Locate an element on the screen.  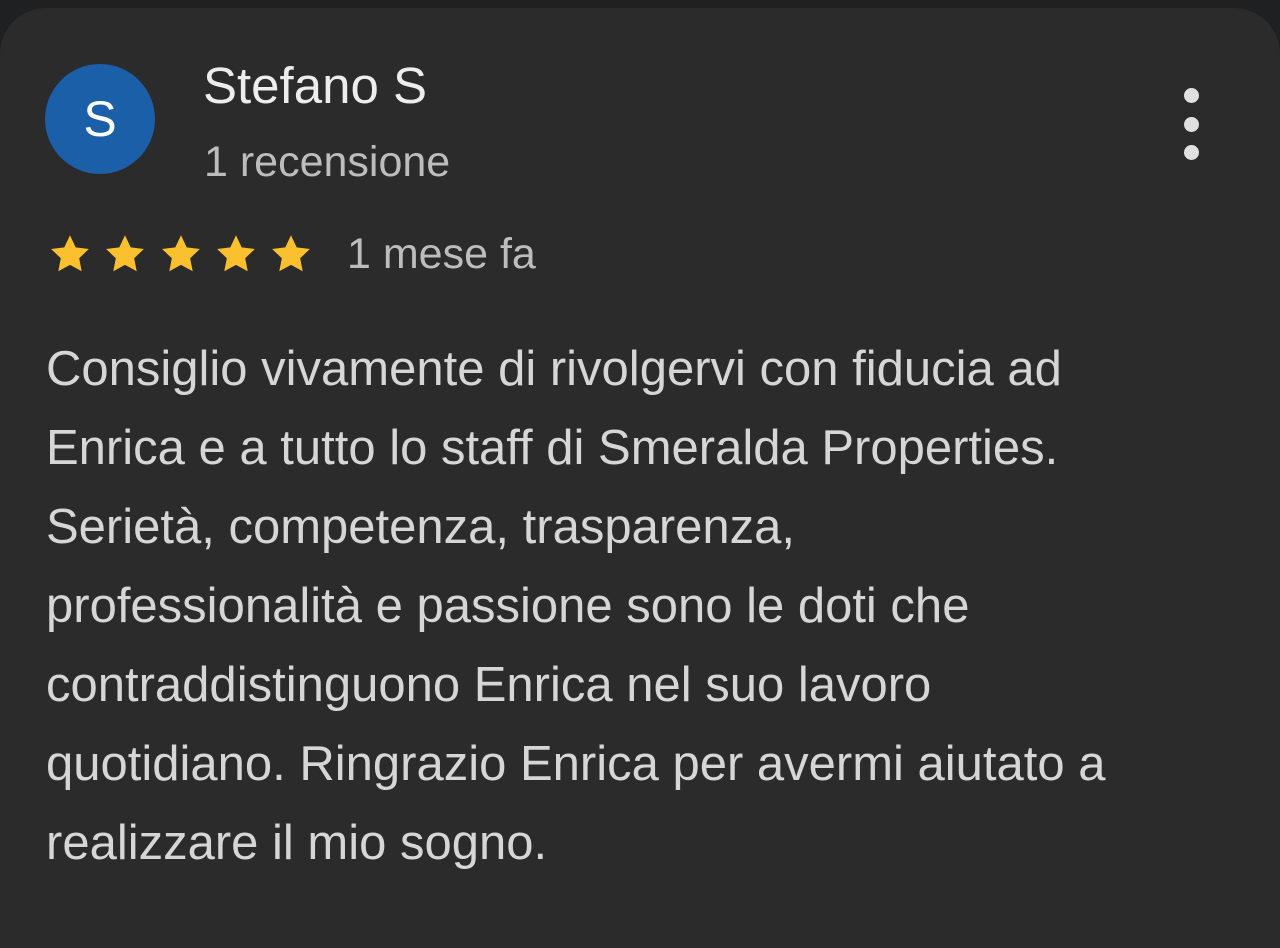
avatar-initial: S is located at coordinates (100, 119).